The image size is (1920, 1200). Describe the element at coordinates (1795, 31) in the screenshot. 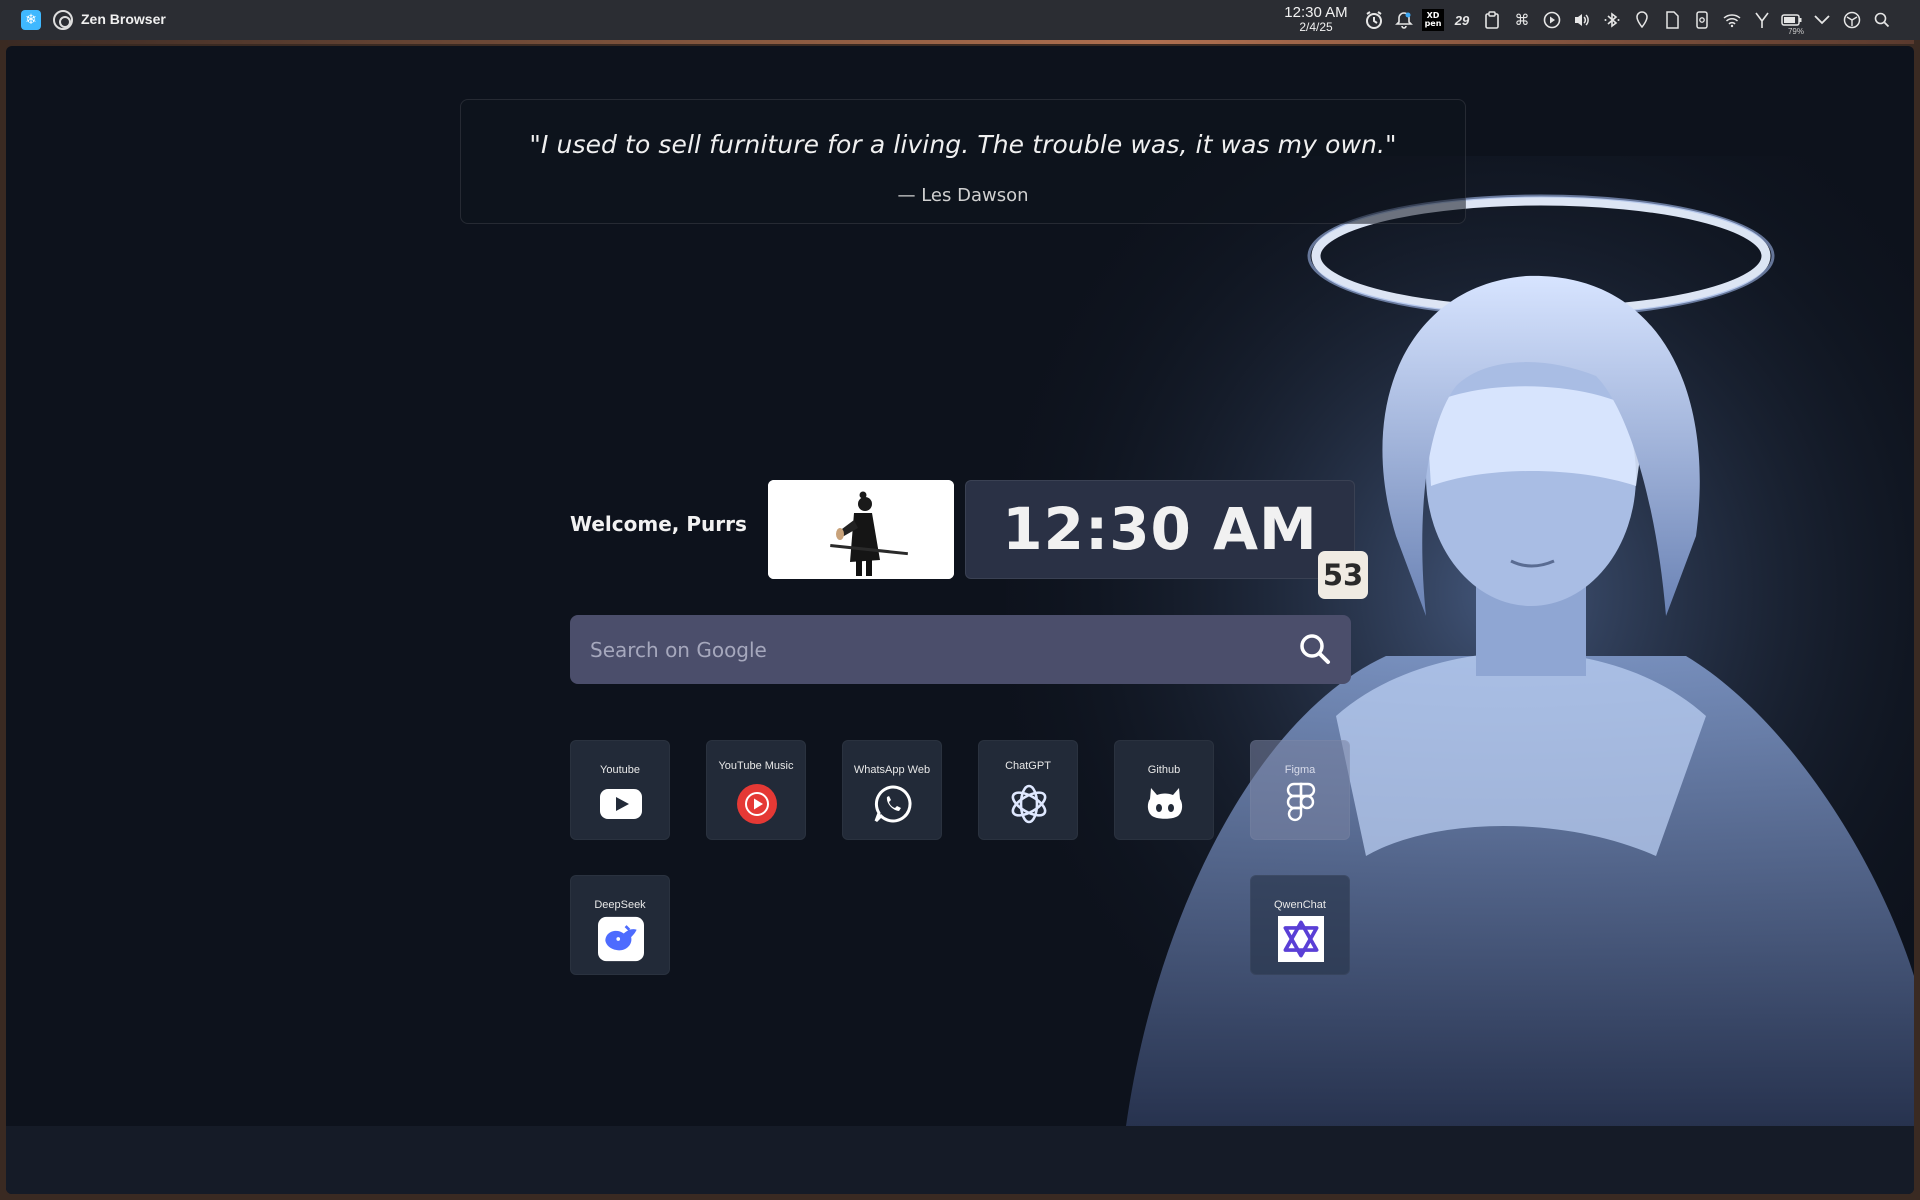

I see `battery-percent: 79%` at that location.